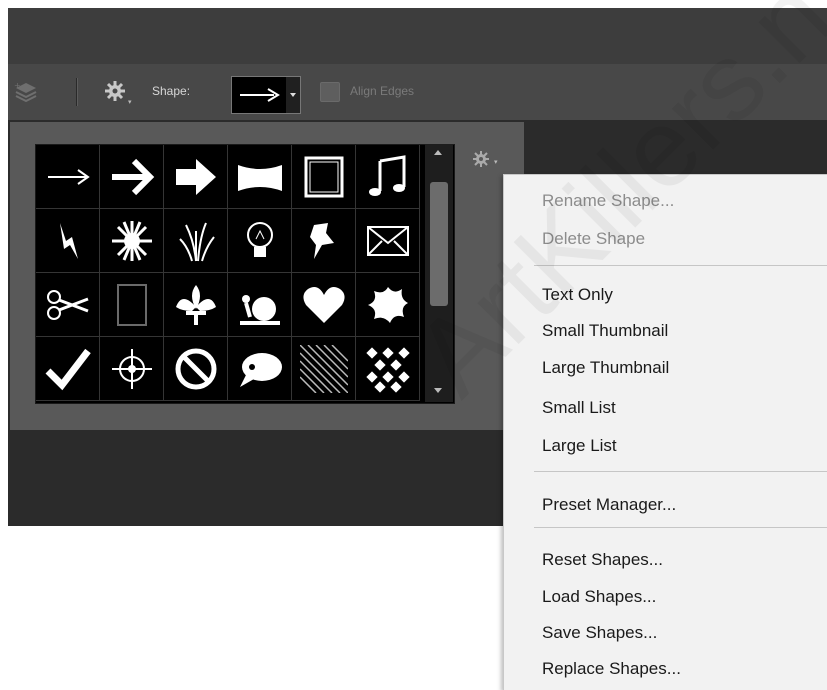 The height and width of the screenshot is (690, 827). I want to click on menu-item-text-only: Text Only, so click(577, 295).